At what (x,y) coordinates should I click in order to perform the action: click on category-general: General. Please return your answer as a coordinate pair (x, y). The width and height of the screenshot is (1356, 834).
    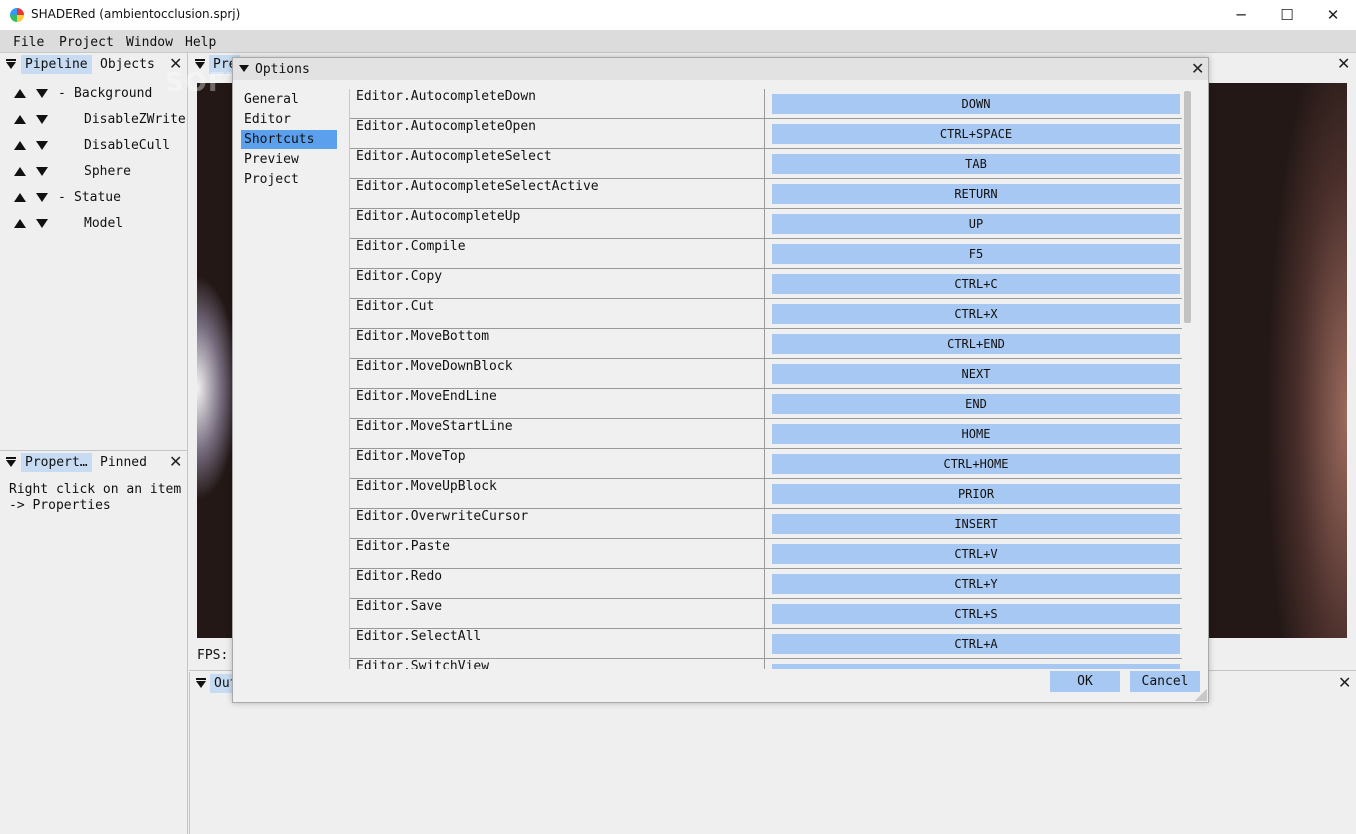
    Looking at the image, I should click on (289, 99).